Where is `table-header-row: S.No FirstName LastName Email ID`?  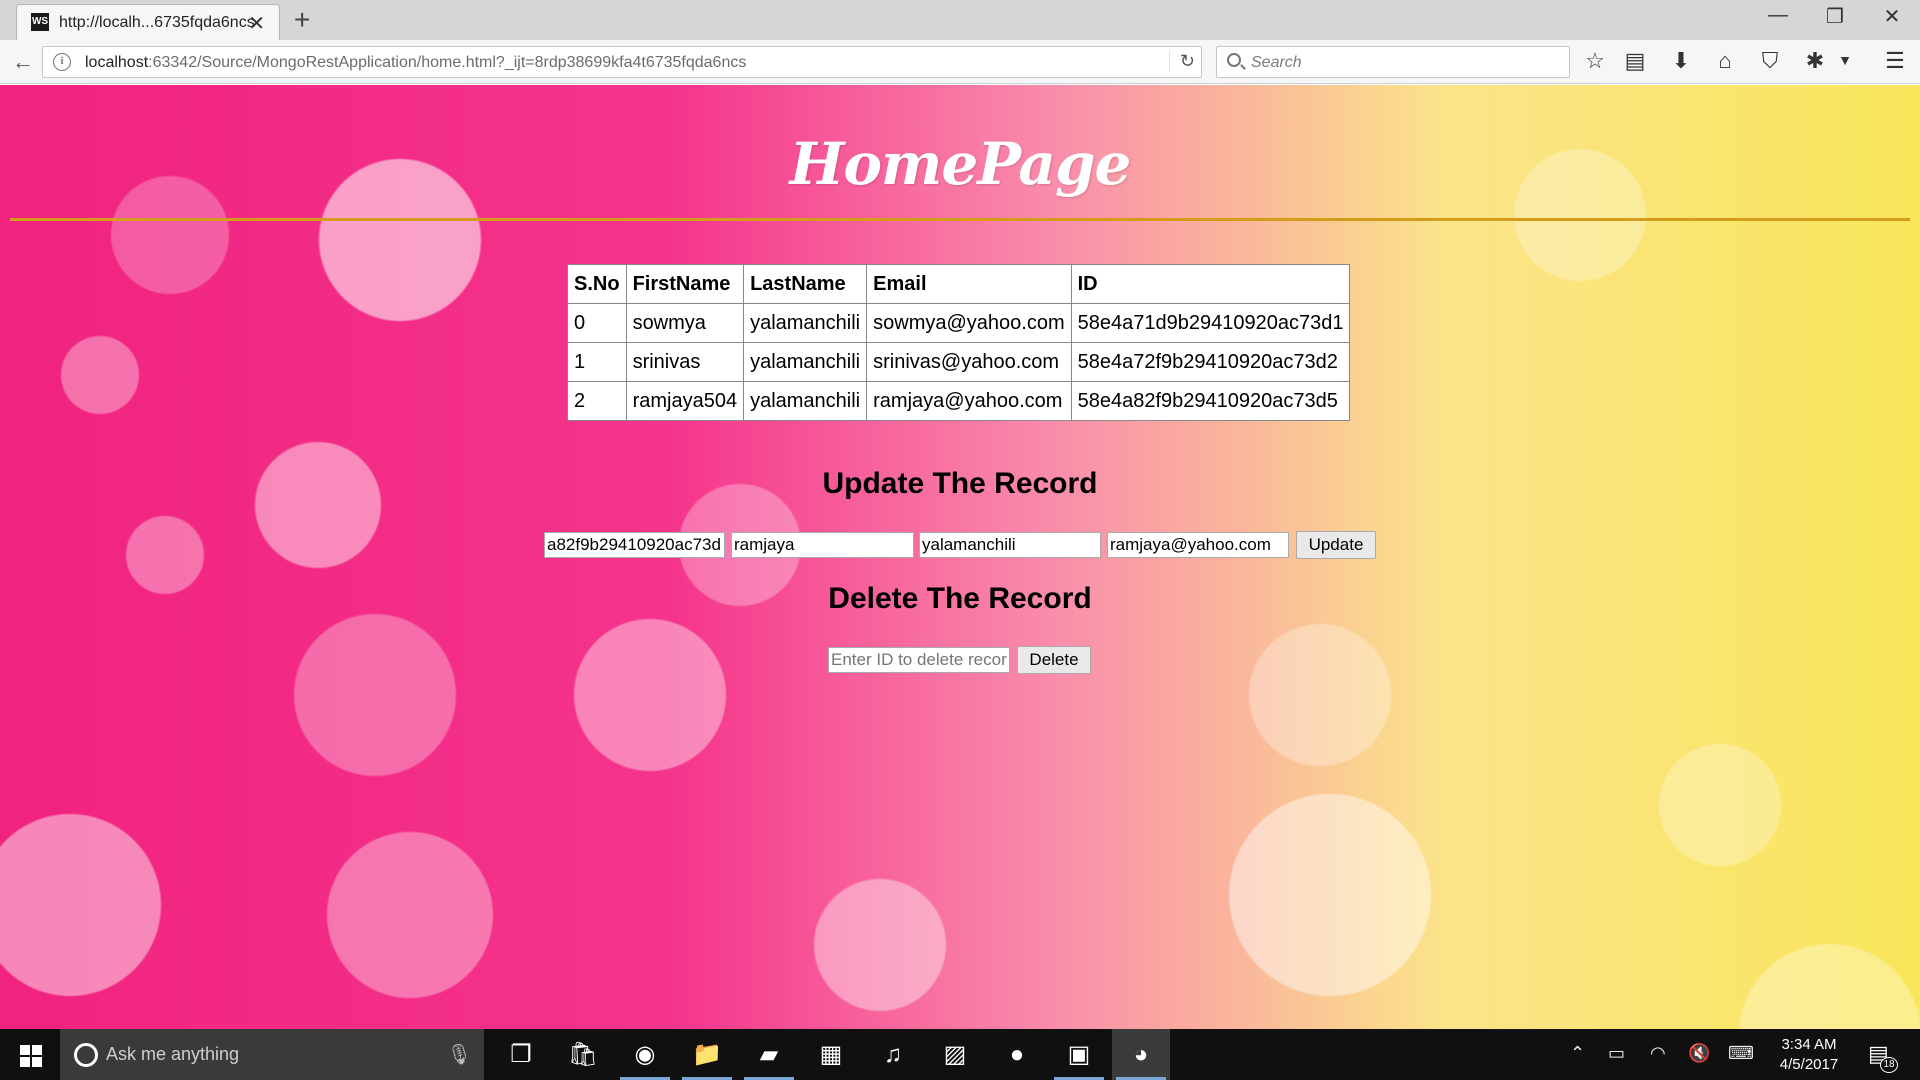 table-header-row: S.No FirstName LastName Email ID is located at coordinates (959, 284).